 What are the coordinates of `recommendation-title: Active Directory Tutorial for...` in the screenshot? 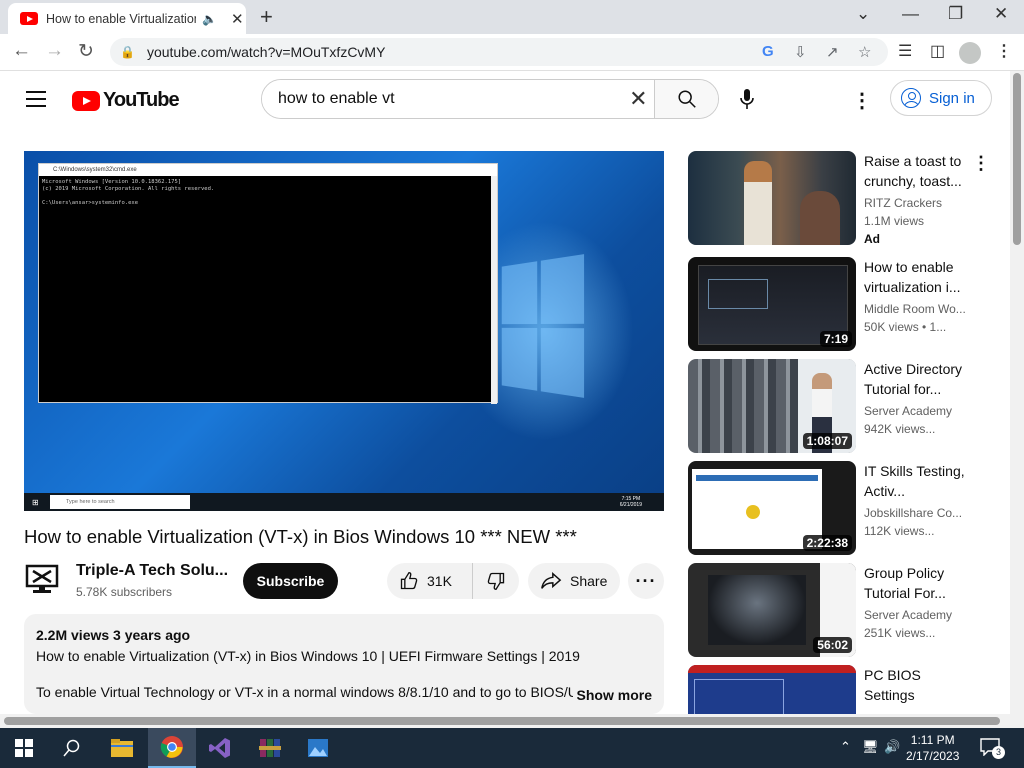 It's located at (916, 379).